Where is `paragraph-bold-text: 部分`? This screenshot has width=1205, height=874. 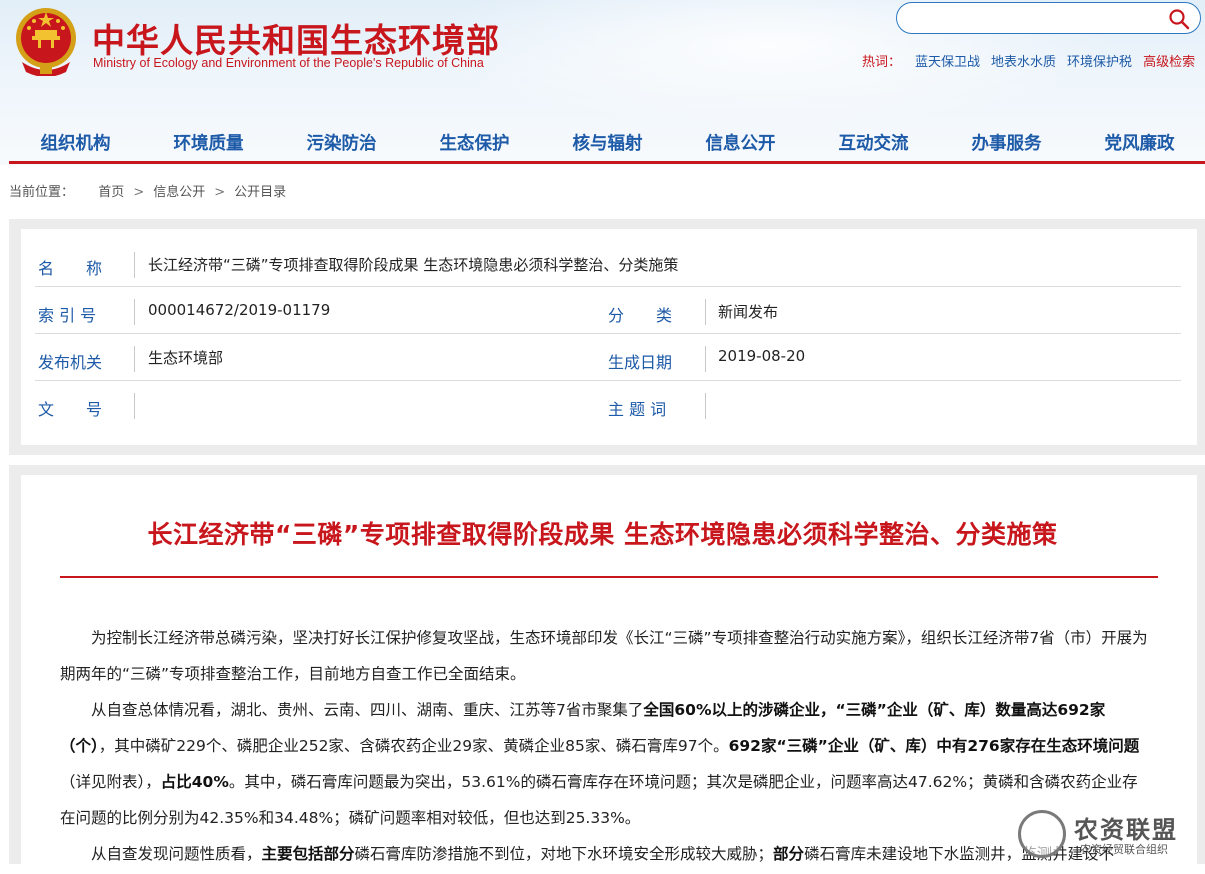
paragraph-bold-text: 部分 is located at coordinates (789, 854).